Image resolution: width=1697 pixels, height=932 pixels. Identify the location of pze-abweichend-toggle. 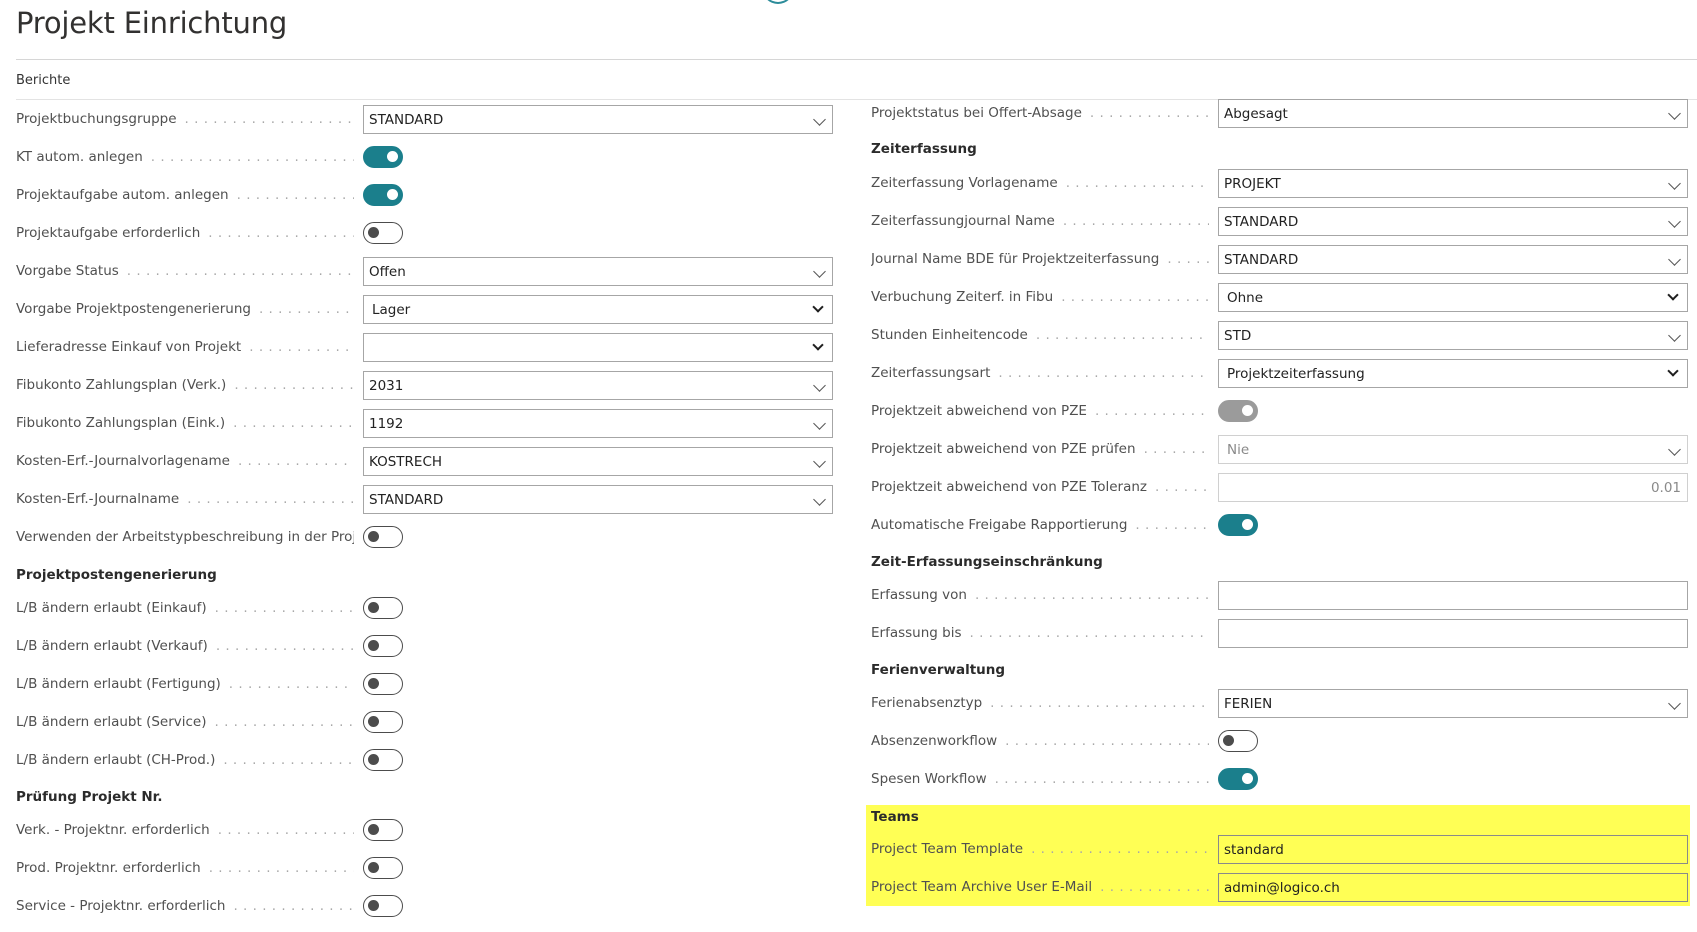
(1238, 411).